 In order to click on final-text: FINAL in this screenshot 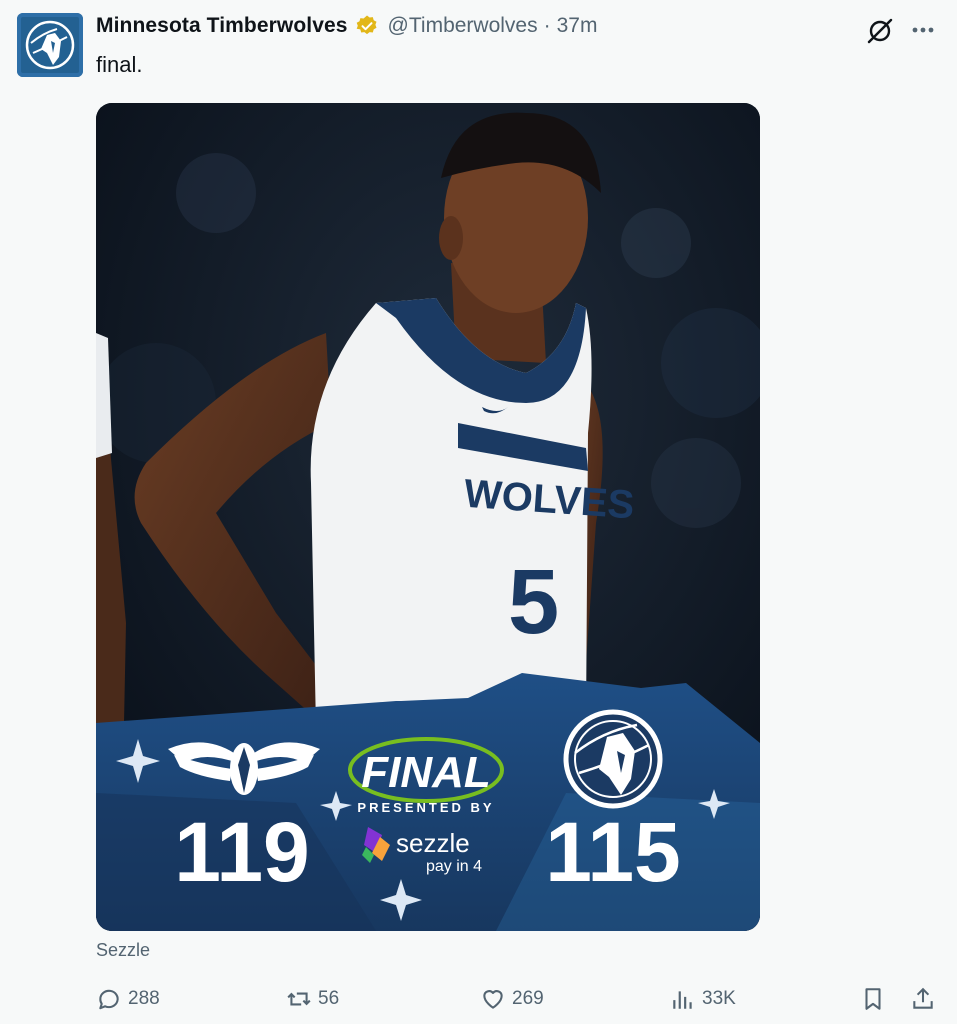, I will do `click(426, 772)`.